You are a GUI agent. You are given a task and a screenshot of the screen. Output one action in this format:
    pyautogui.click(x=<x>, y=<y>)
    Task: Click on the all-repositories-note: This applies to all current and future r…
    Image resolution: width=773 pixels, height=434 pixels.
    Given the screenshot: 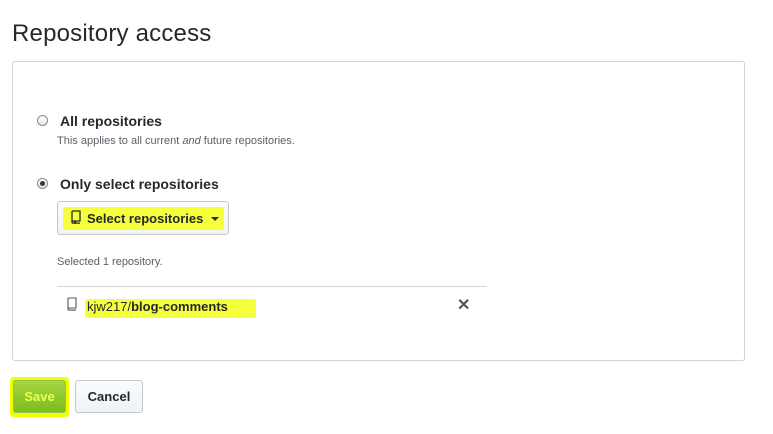 What is the action you would take?
    pyautogui.click(x=176, y=141)
    